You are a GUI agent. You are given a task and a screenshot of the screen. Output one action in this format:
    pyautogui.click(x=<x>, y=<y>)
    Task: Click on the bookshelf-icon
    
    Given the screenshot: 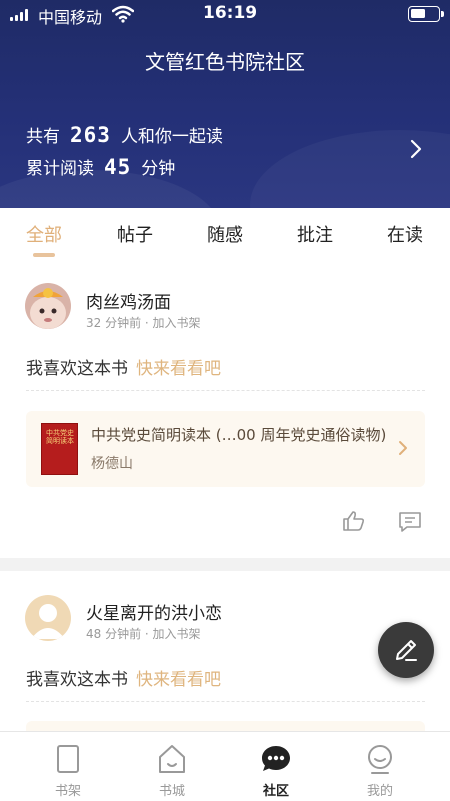 What is the action you would take?
    pyautogui.click(x=68, y=759)
    